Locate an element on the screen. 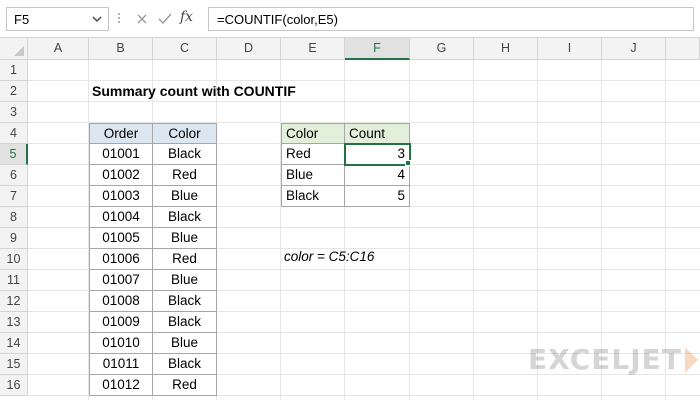 This screenshot has width=700, height=400. fill-handle is located at coordinates (408, 163).